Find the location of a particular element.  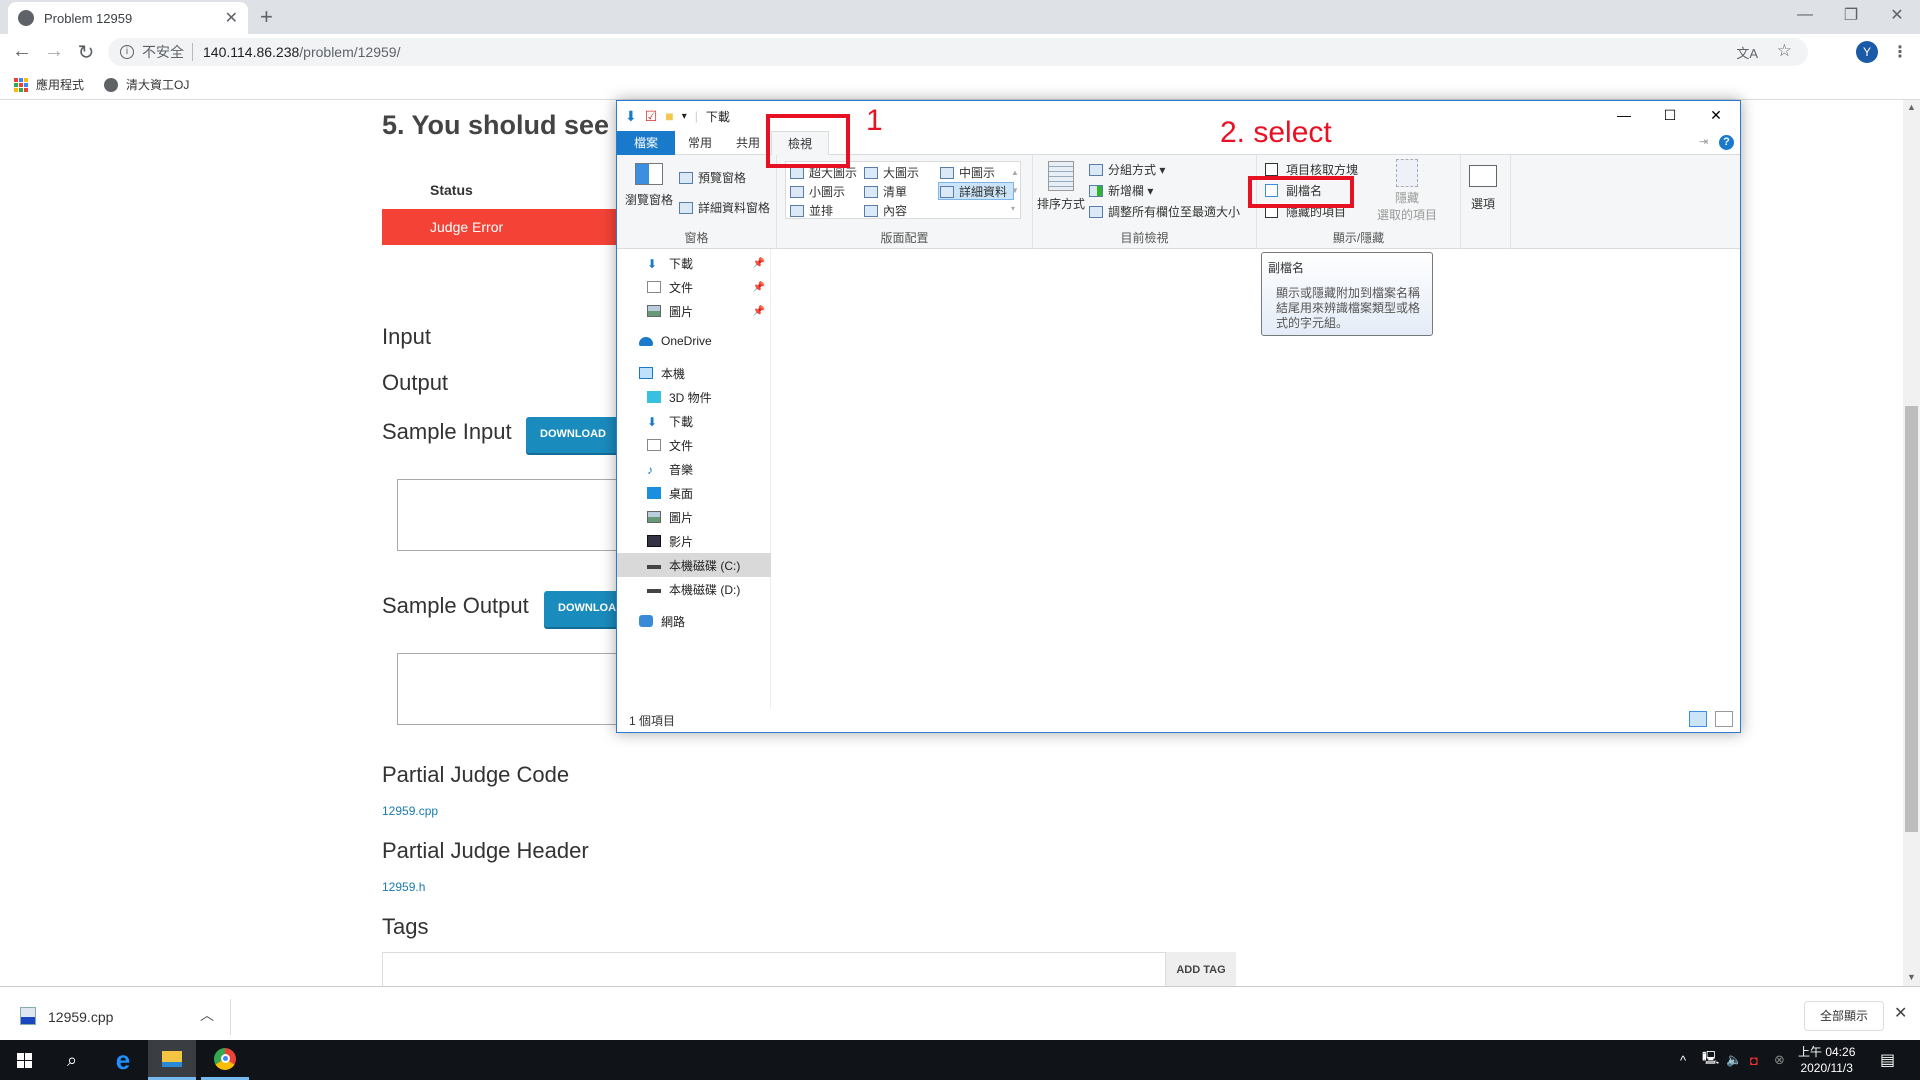

nav-item-documents-pinned: 文件 📌 is located at coordinates (694, 287).